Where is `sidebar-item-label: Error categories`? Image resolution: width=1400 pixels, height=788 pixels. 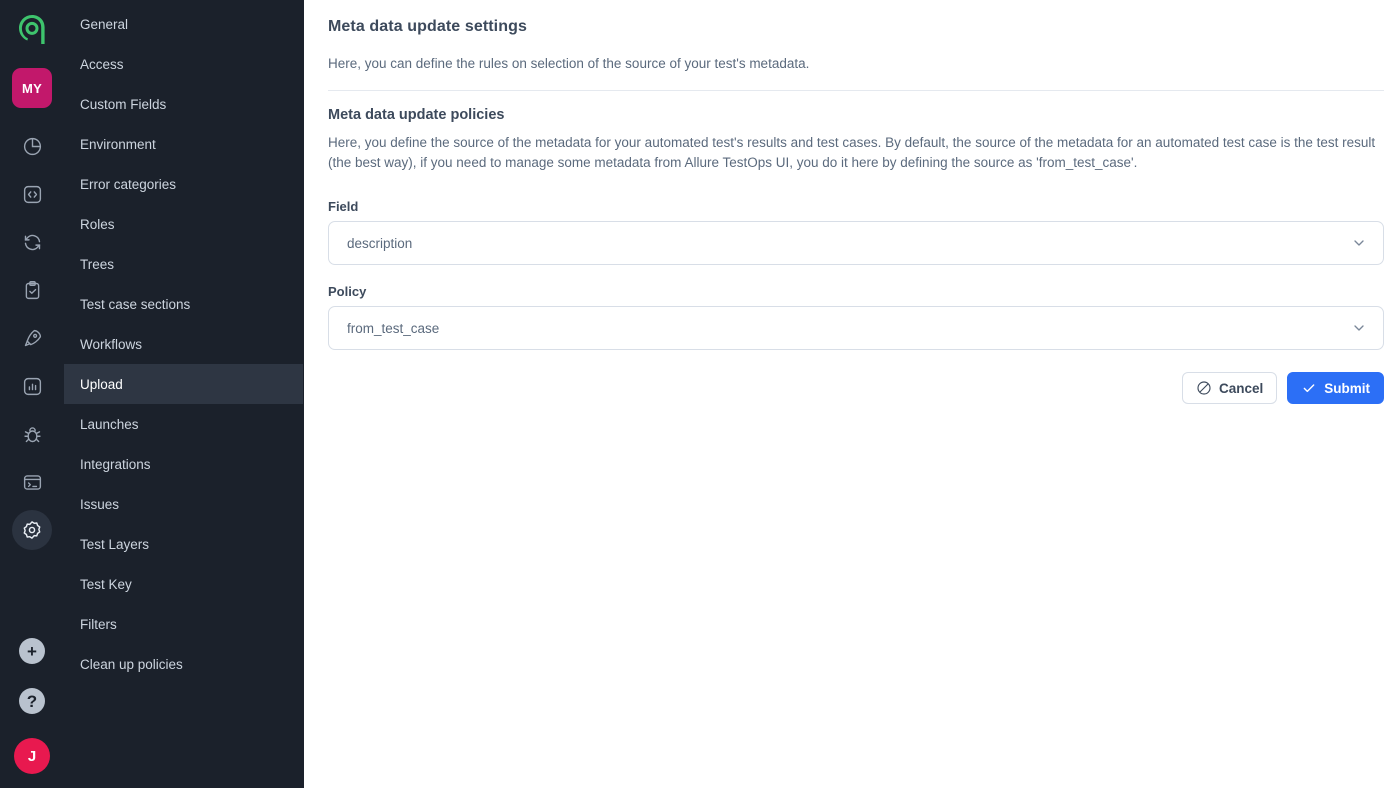 sidebar-item-label: Error categories is located at coordinates (128, 184).